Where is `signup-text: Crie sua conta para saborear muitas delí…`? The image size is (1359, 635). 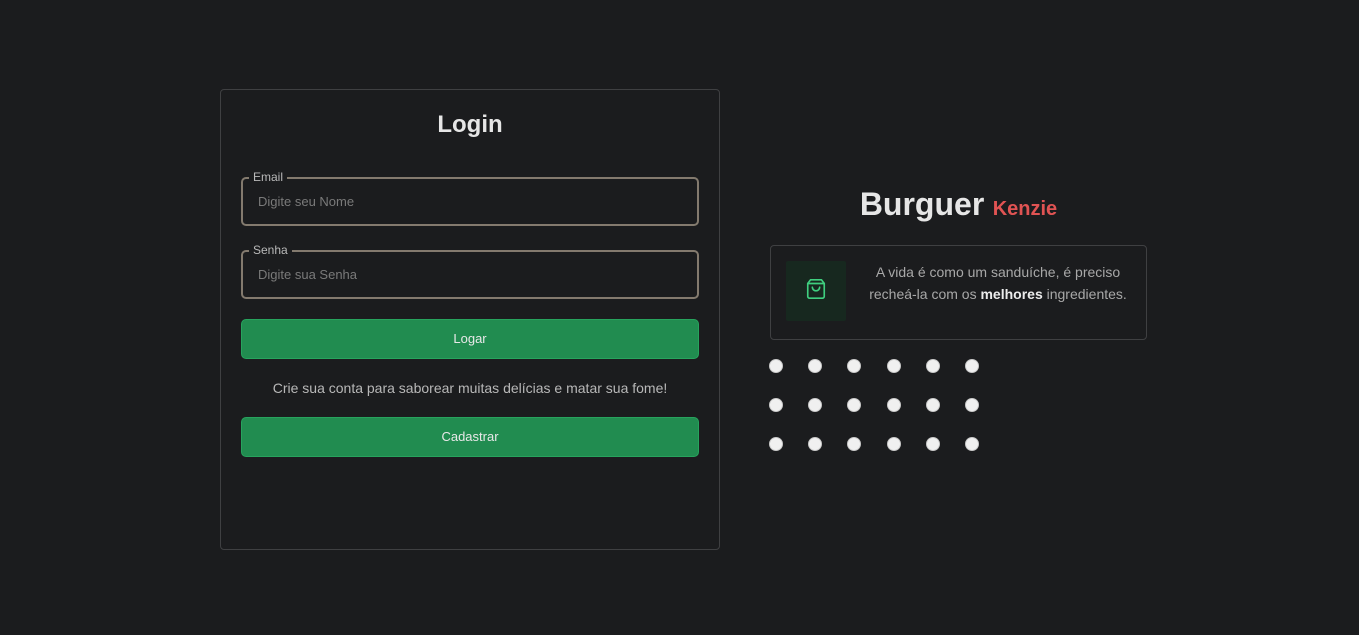 signup-text: Crie sua conta para saborear muitas delí… is located at coordinates (470, 388).